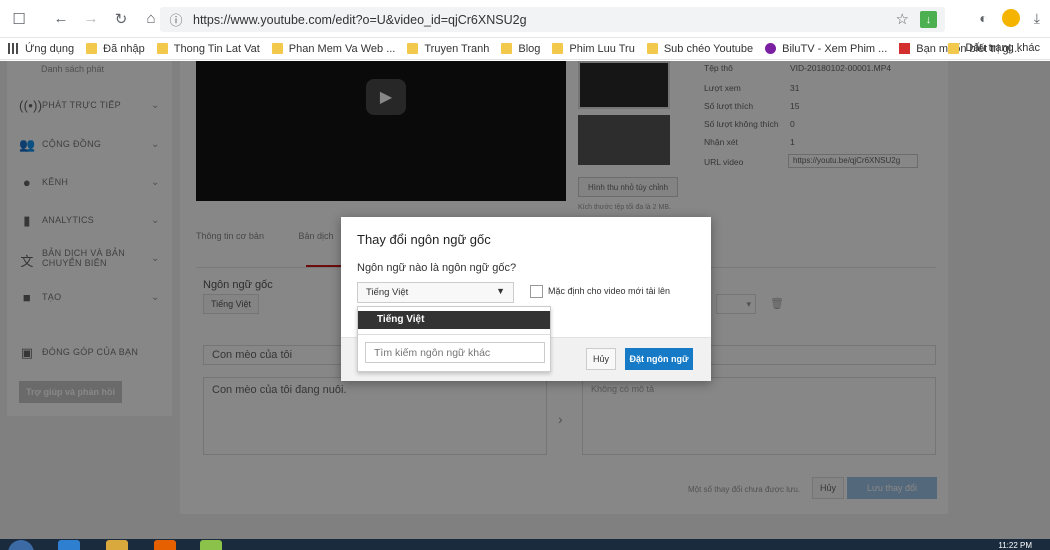  Describe the element at coordinates (448, 49) in the screenshot. I see `bookmark-item: Truyen Tranh` at that location.